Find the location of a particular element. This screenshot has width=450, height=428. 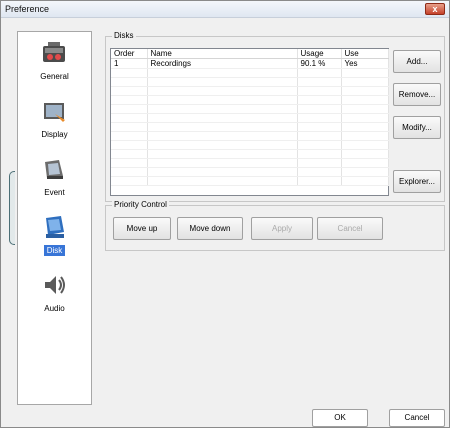

category-sidebar: General Display Event Disk Audio is located at coordinates (54, 218).